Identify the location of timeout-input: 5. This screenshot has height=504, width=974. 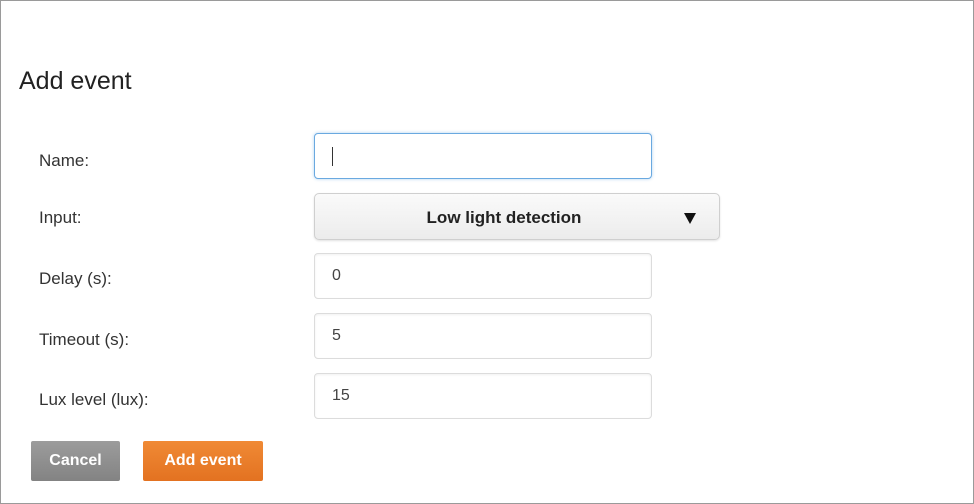
(483, 336).